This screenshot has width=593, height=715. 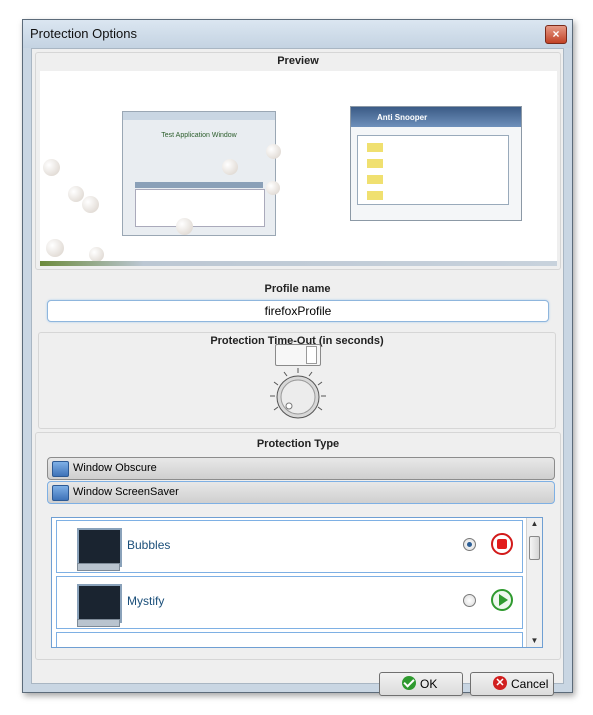 I want to click on preview-label: Preview, so click(x=298, y=61).